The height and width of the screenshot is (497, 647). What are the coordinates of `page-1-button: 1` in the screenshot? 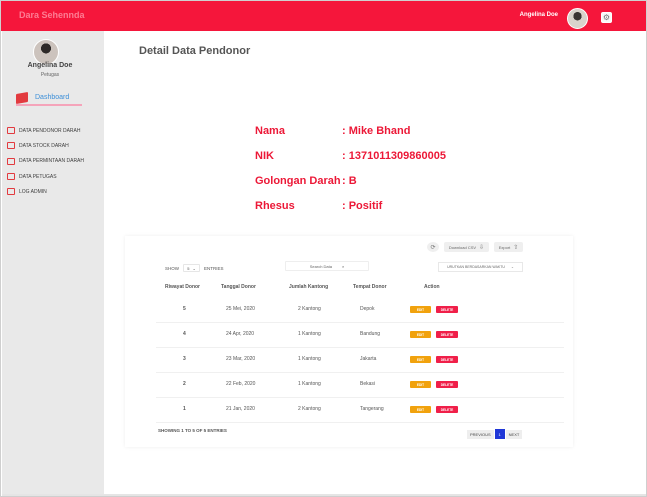 It's located at (499, 434).